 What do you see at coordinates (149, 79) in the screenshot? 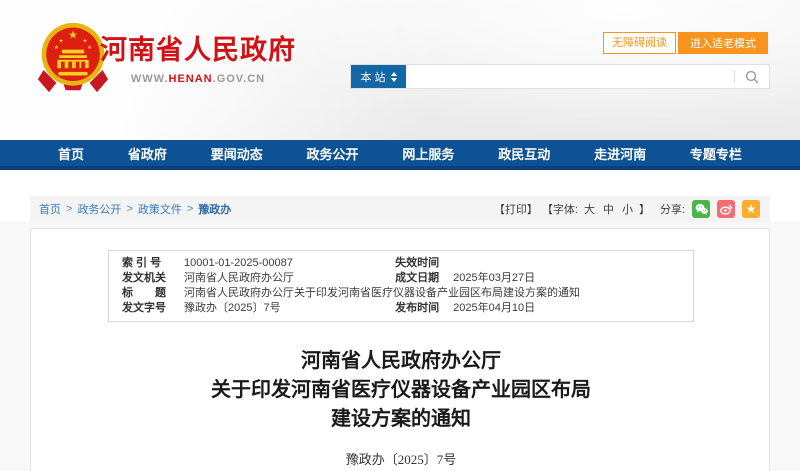
I see `site-url-www: WWW.` at bounding box center [149, 79].